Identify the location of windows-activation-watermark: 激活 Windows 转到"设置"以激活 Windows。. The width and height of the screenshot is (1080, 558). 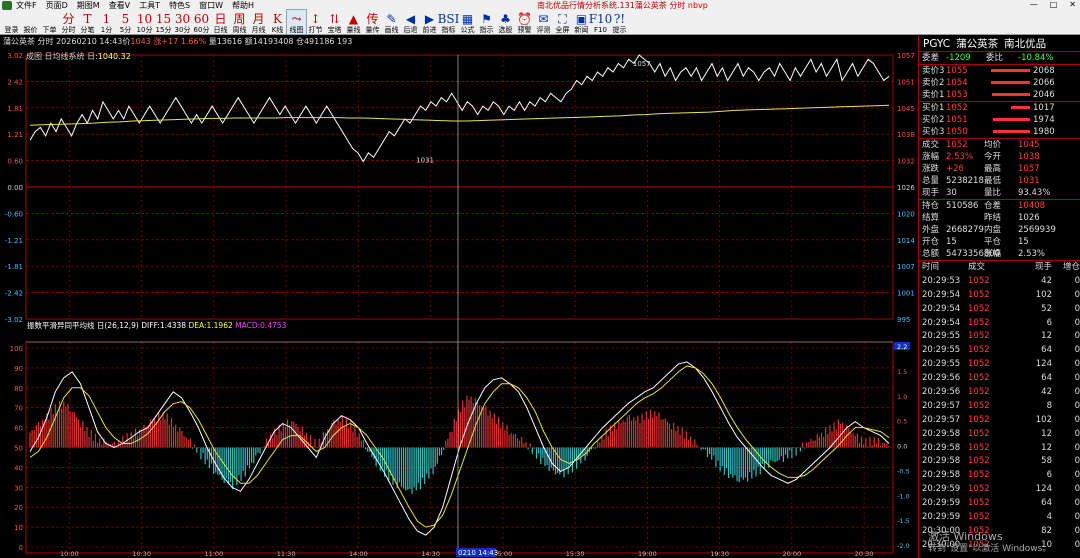
(990, 542).